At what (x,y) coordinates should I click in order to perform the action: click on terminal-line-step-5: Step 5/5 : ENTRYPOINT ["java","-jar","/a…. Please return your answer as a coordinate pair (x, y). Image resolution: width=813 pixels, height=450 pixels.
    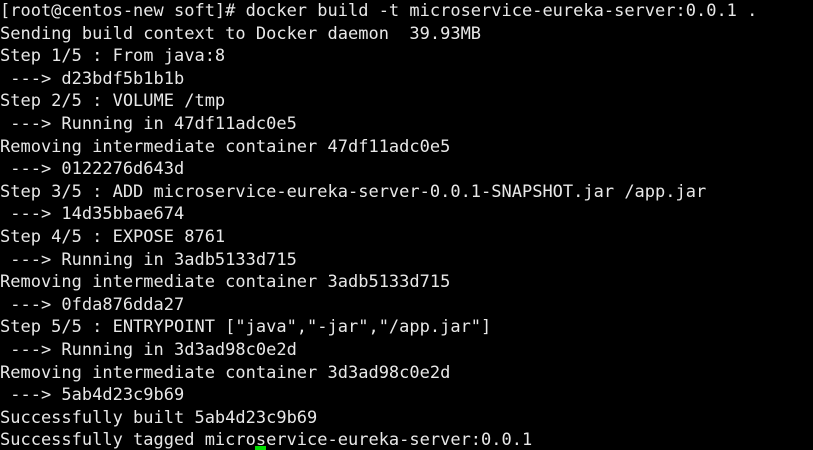
    Looking at the image, I should click on (246, 327).